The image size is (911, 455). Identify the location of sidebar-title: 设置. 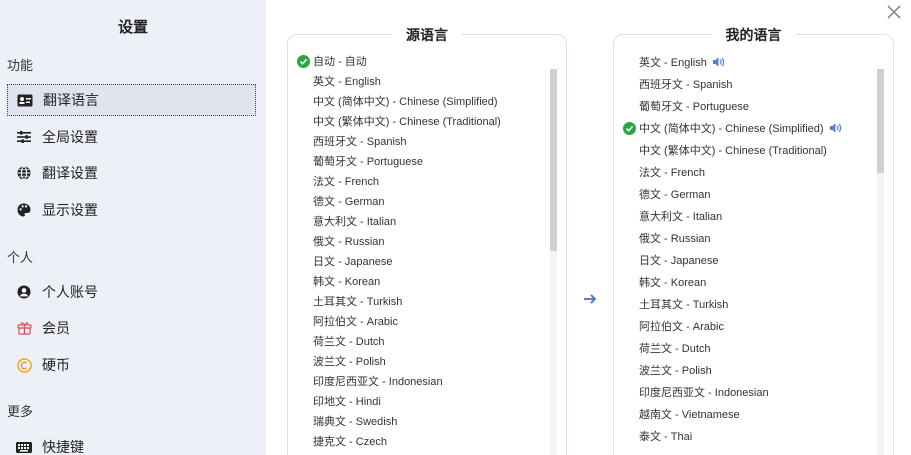
(132, 27).